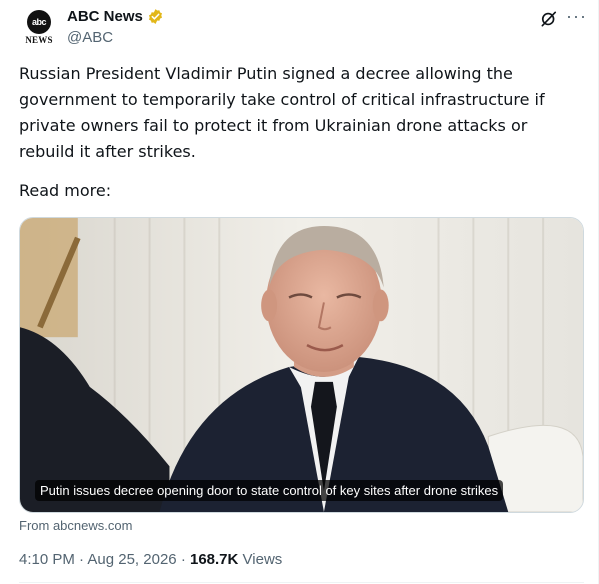 This screenshot has width=599, height=584. I want to click on views-label: Views, so click(262, 559).